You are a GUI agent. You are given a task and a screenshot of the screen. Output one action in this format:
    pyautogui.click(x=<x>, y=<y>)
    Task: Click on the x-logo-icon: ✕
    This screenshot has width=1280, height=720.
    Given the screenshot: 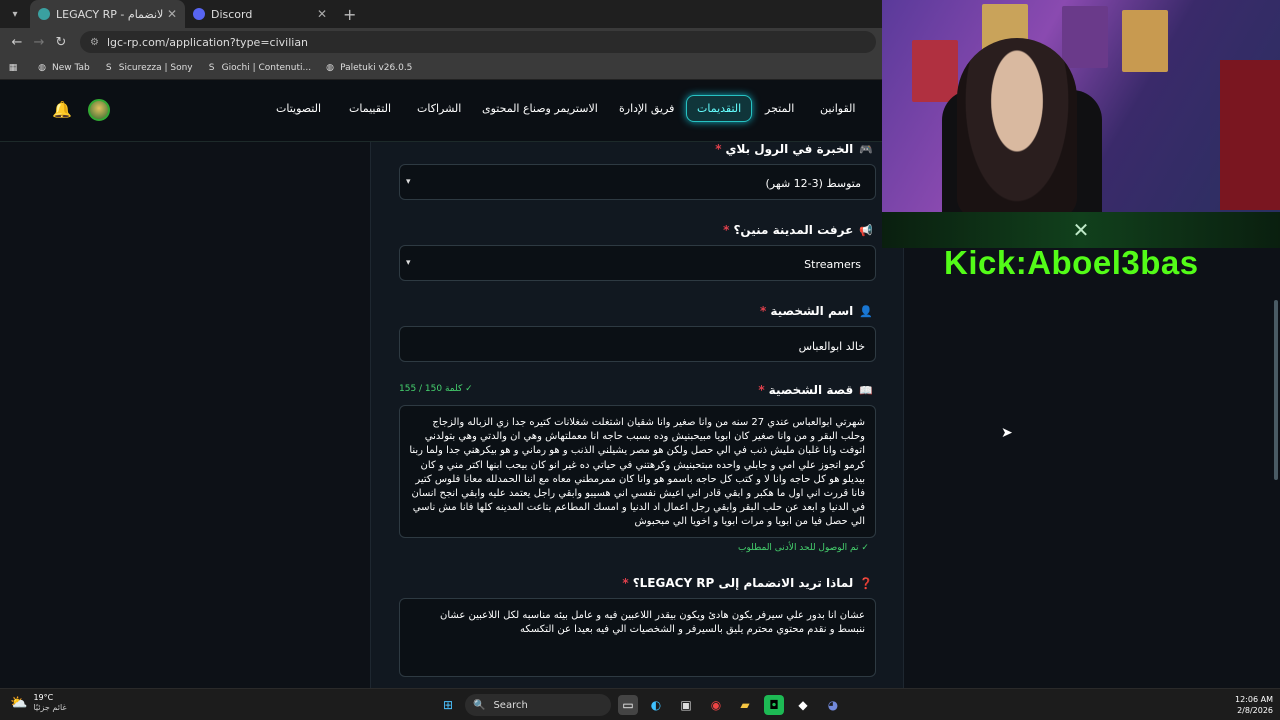 What is the action you would take?
    pyautogui.click(x=1081, y=230)
    